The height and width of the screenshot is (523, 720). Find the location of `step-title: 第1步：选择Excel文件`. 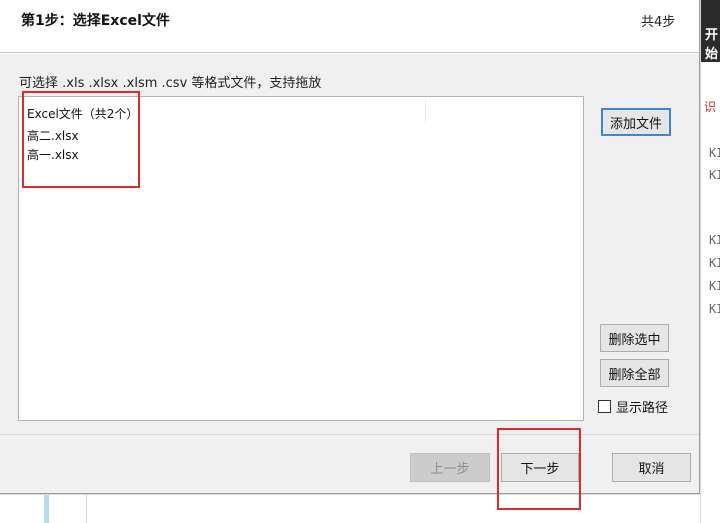

step-title: 第1步：选择Excel文件 is located at coordinates (95, 21).